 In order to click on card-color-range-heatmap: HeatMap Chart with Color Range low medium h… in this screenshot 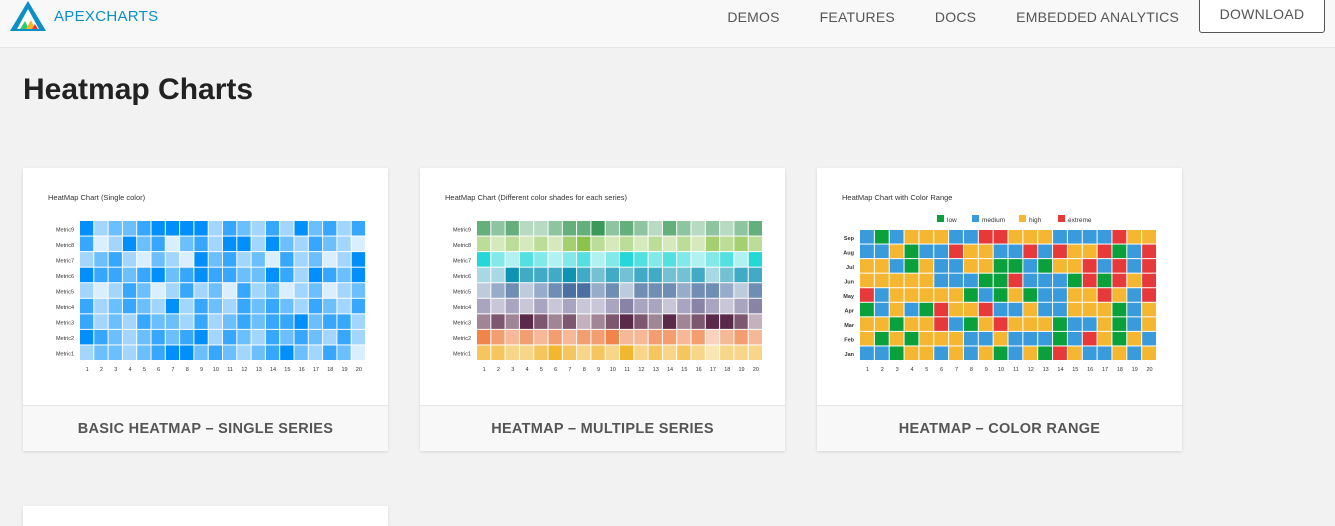, I will do `click(999, 309)`.